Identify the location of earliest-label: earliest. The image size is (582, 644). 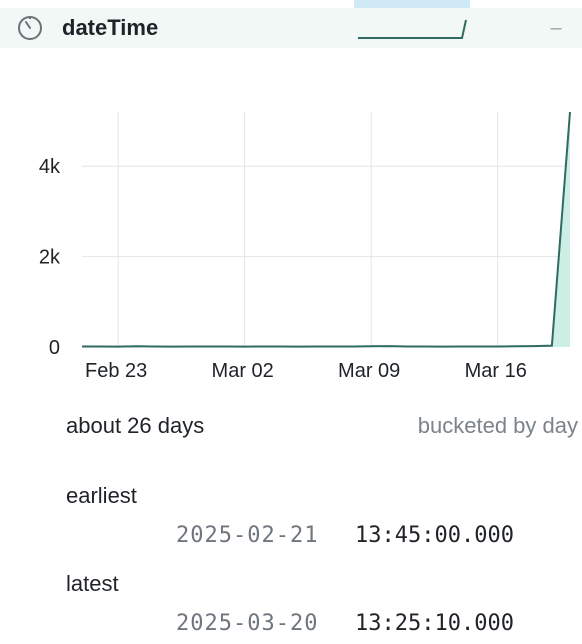
(101, 495).